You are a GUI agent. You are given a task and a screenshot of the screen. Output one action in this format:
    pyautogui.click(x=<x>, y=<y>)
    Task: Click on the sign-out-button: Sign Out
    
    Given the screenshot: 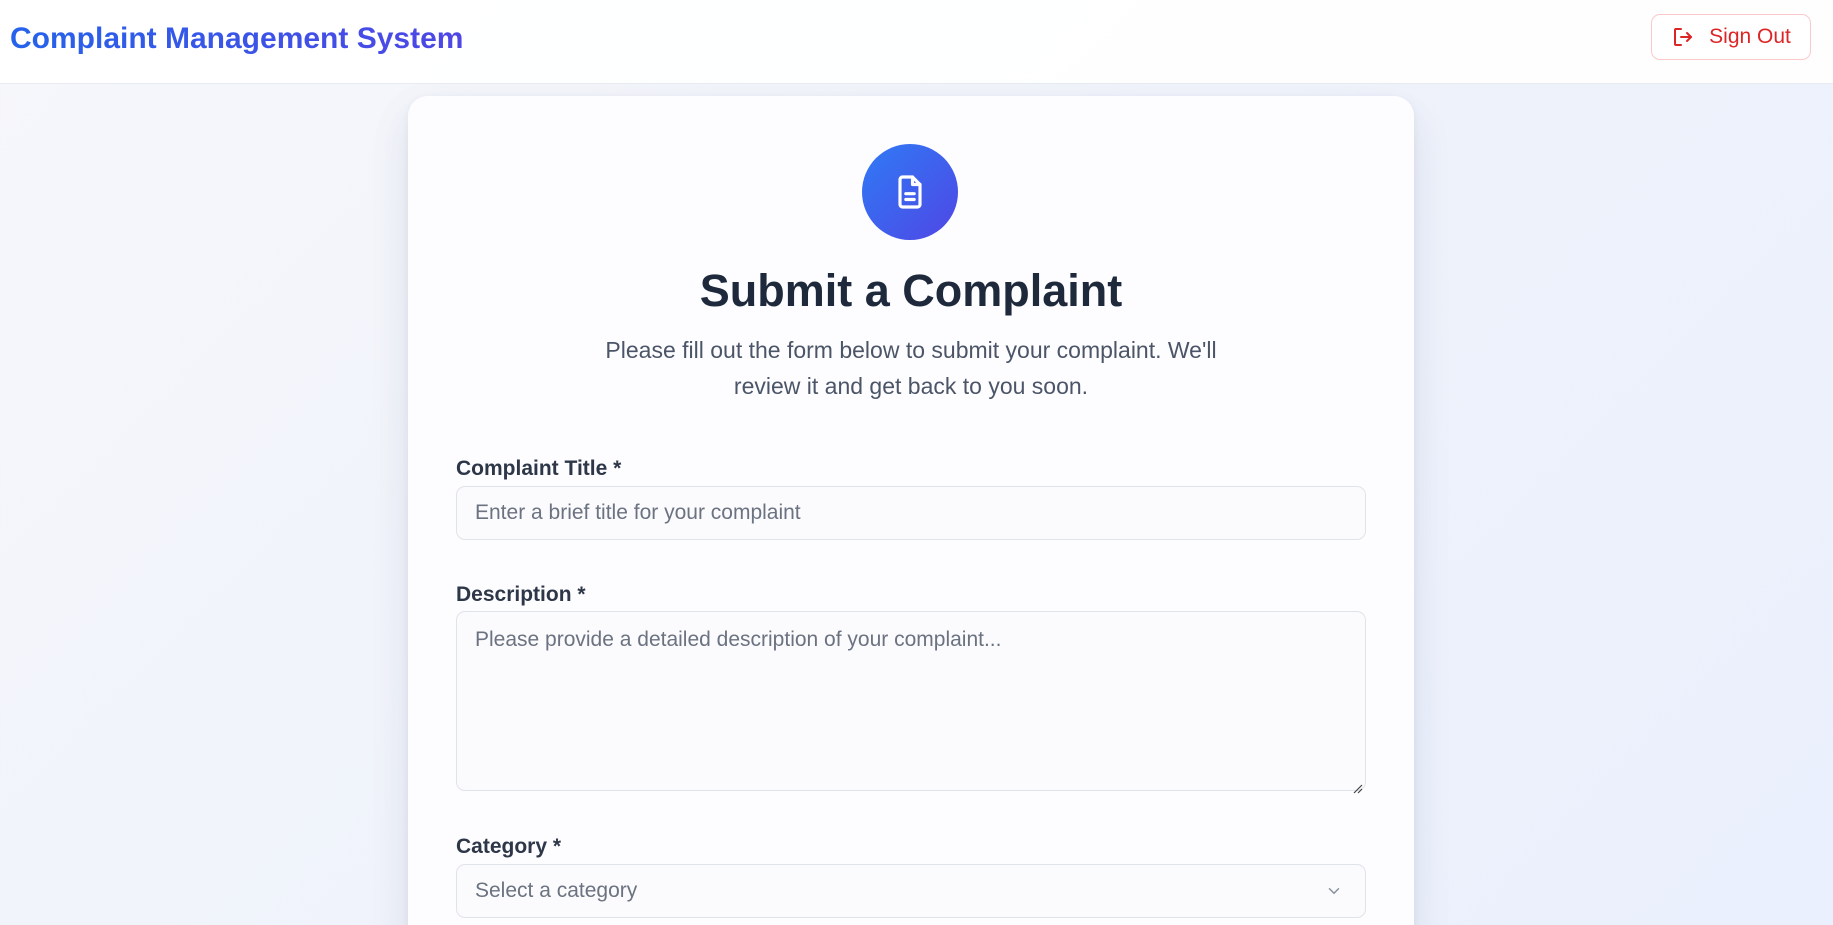 What is the action you would take?
    pyautogui.click(x=1731, y=37)
    